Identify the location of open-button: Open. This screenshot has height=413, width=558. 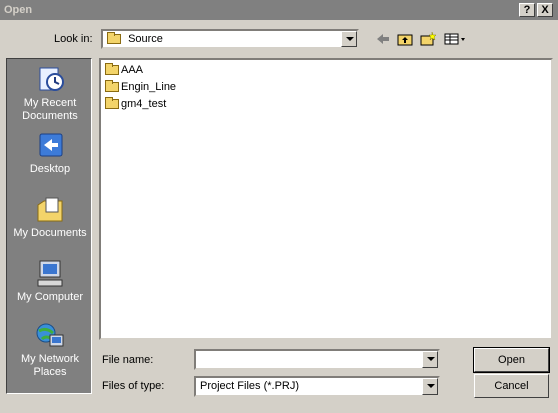
(511, 360).